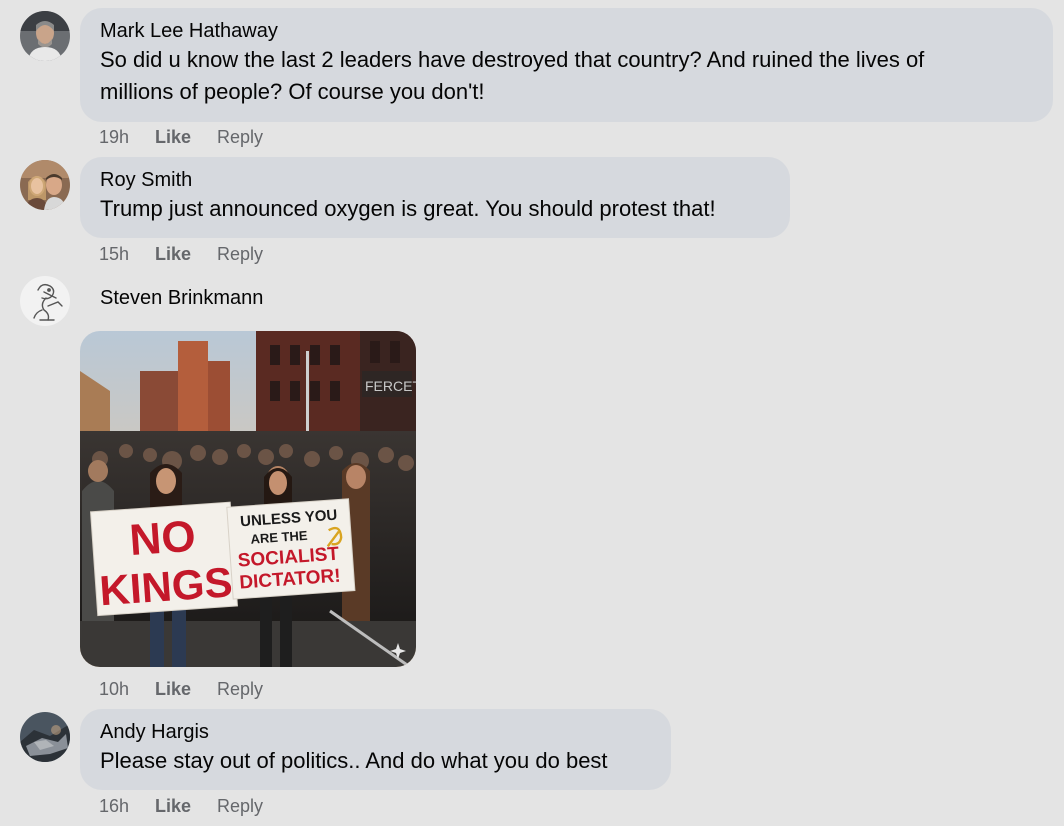  What do you see at coordinates (566, 31) in the screenshot?
I see `comment-author: Mark Lee Hathaway` at bounding box center [566, 31].